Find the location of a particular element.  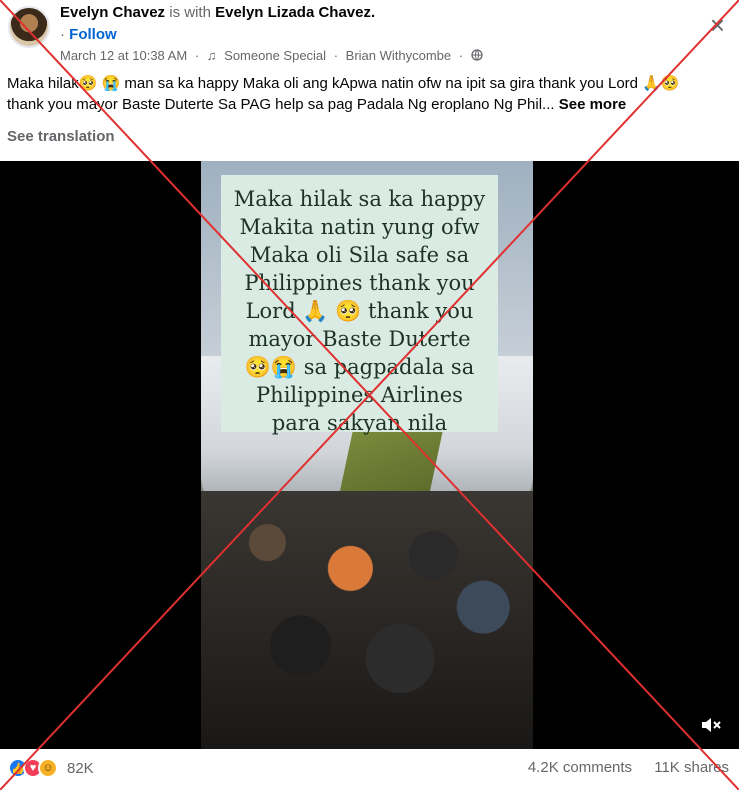

overlay-line: Philippines thank you is located at coordinates (359, 283).